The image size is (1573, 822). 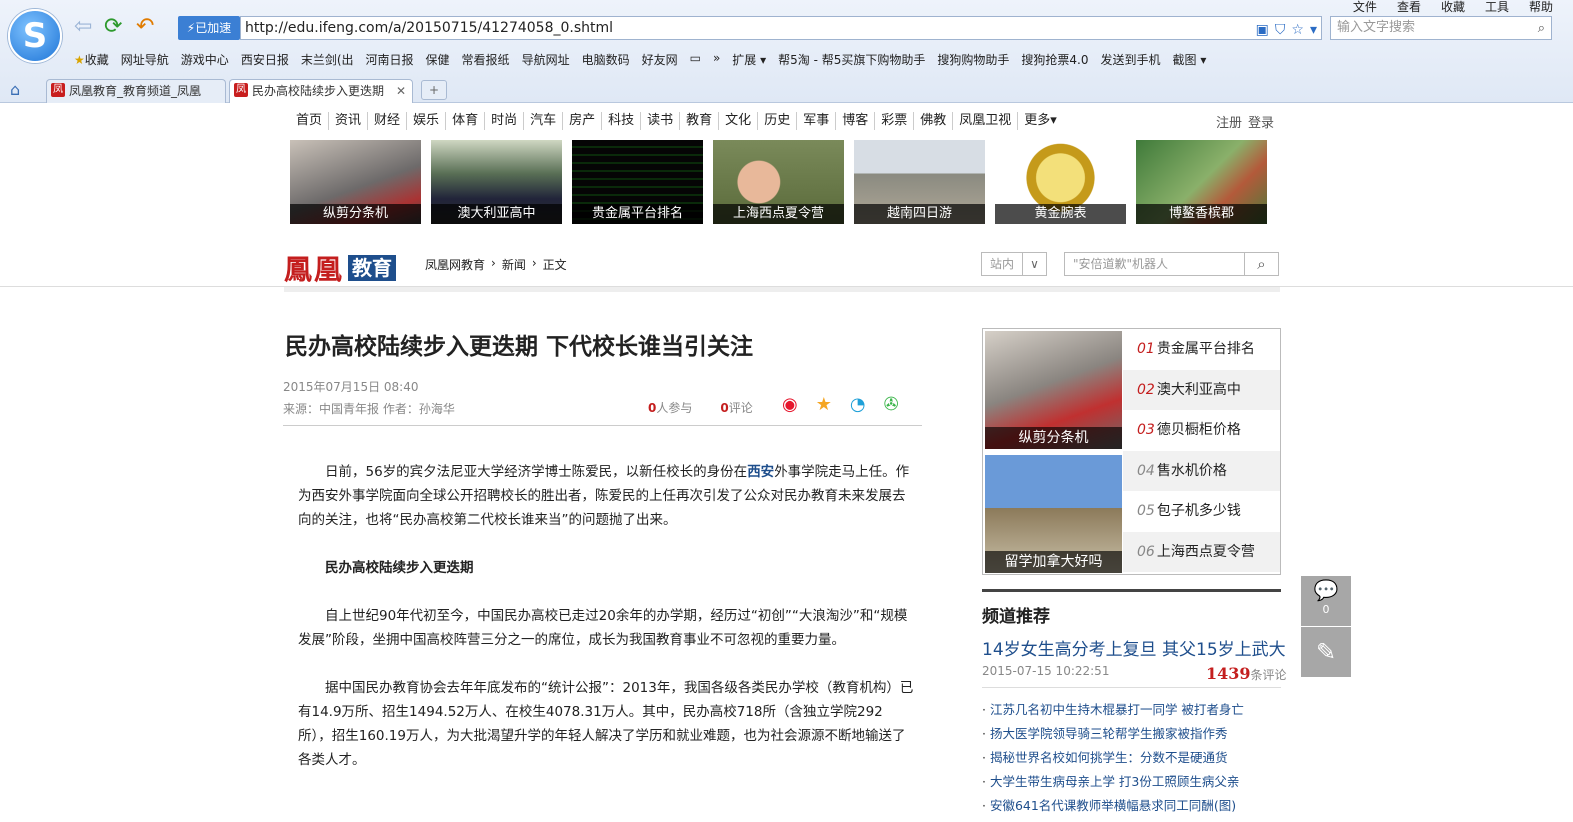 I want to click on nav-house: 房产, so click(x=583, y=121).